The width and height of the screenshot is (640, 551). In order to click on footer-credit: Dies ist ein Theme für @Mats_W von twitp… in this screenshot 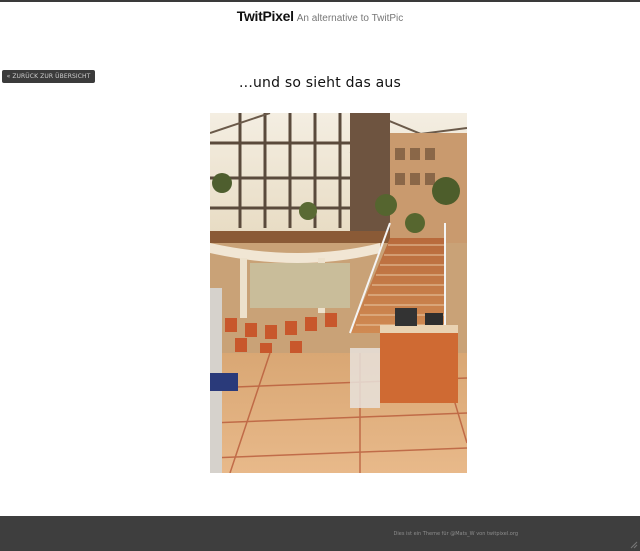, I will do `click(455, 534)`.